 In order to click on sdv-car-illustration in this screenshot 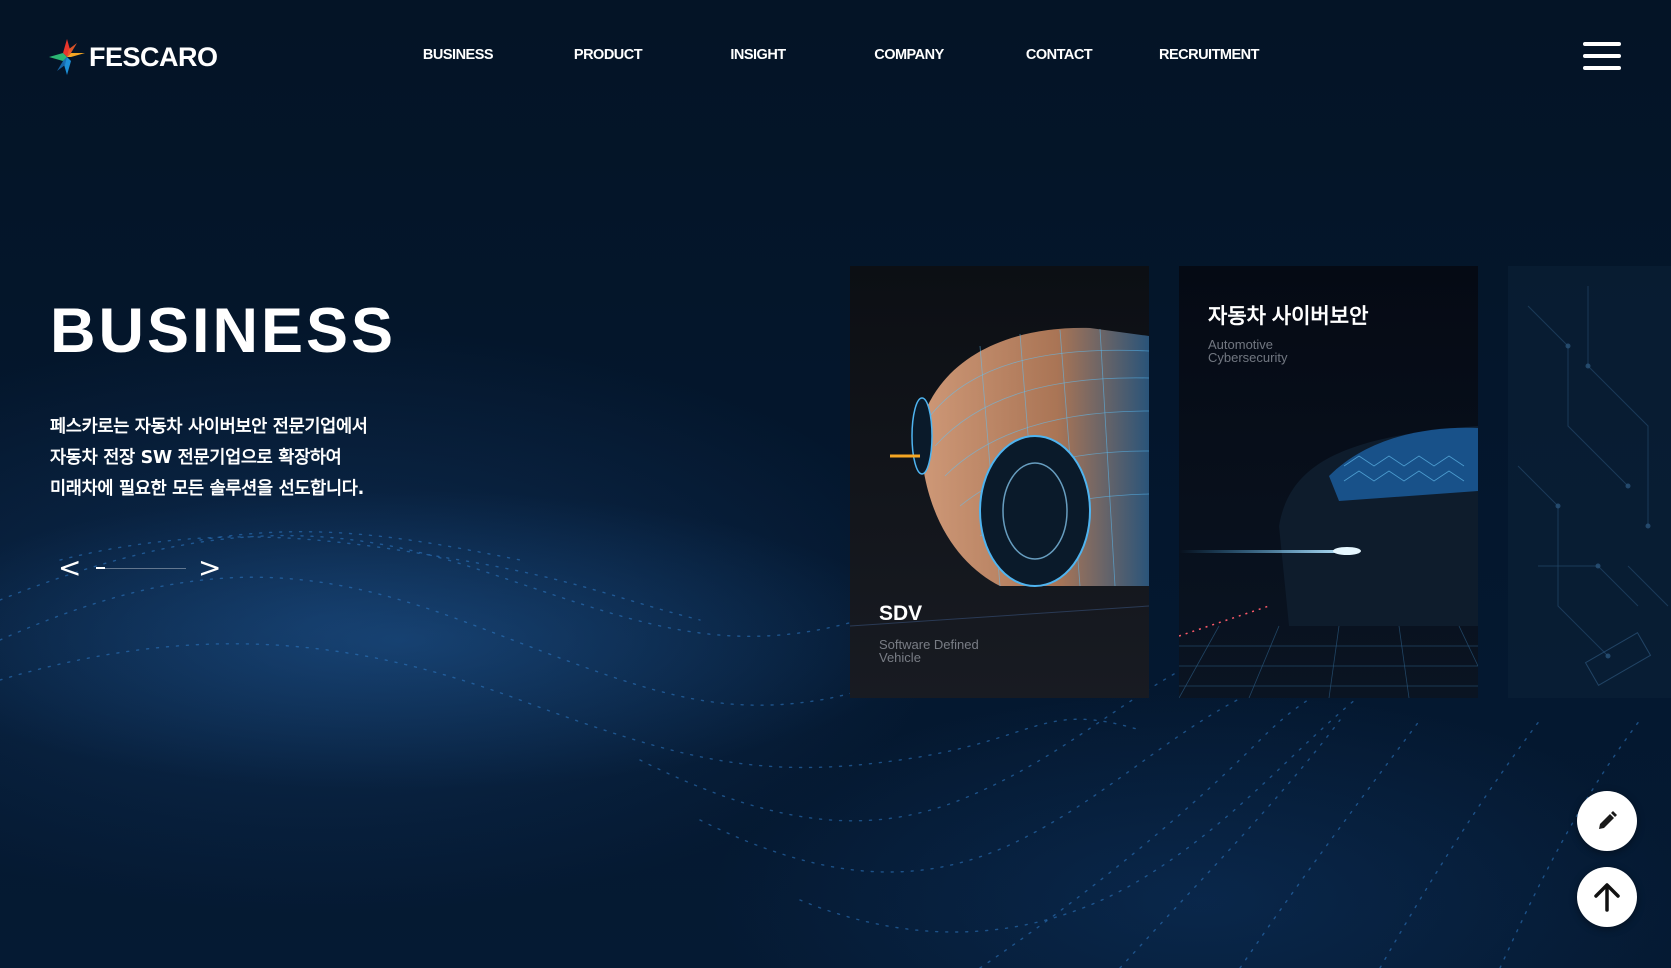, I will do `click(999, 482)`.